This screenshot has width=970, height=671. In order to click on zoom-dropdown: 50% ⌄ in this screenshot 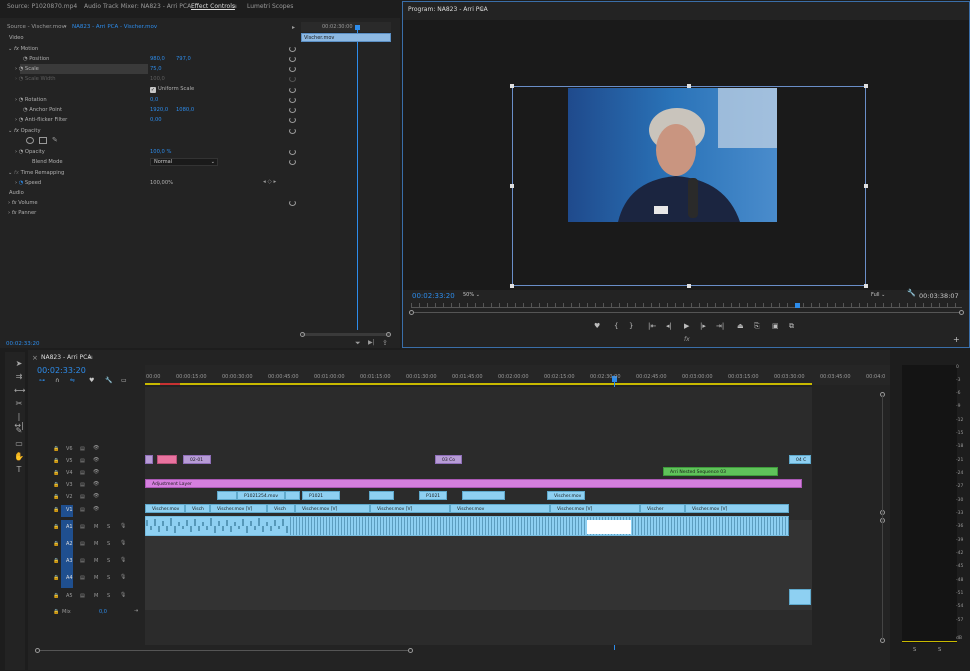, I will do `click(478, 295)`.